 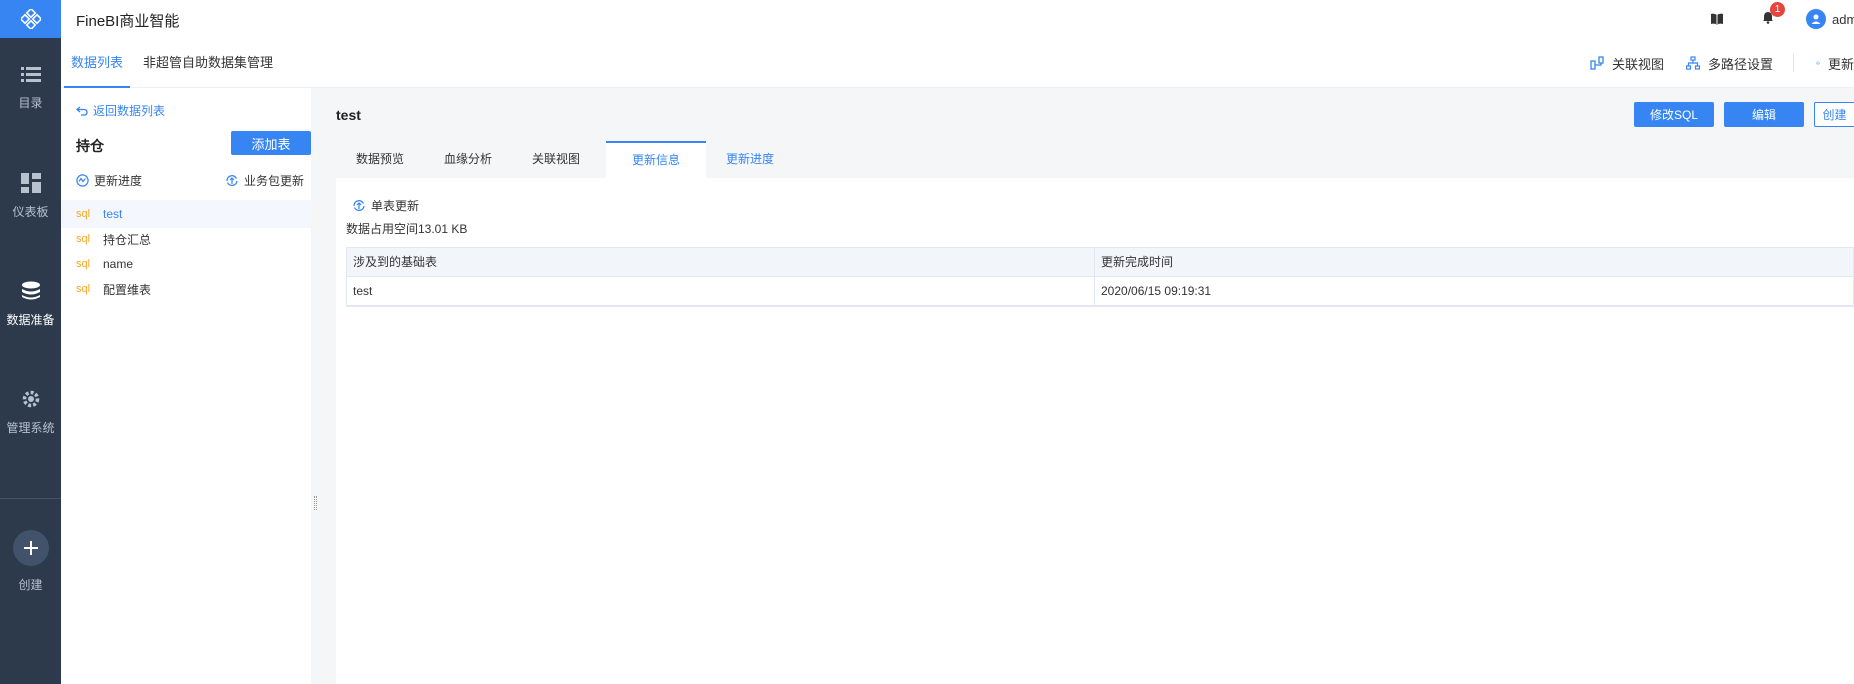 I want to click on single-table-update-button: 单表更新, so click(x=385, y=205).